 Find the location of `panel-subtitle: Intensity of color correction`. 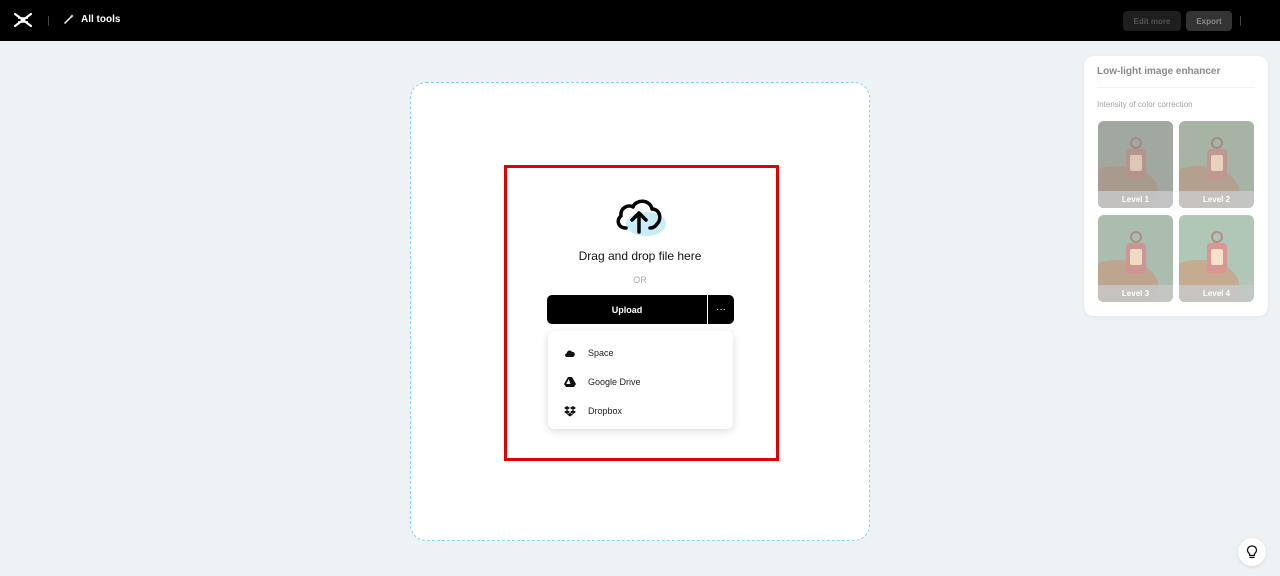

panel-subtitle: Intensity of color correction is located at coordinates (1145, 104).